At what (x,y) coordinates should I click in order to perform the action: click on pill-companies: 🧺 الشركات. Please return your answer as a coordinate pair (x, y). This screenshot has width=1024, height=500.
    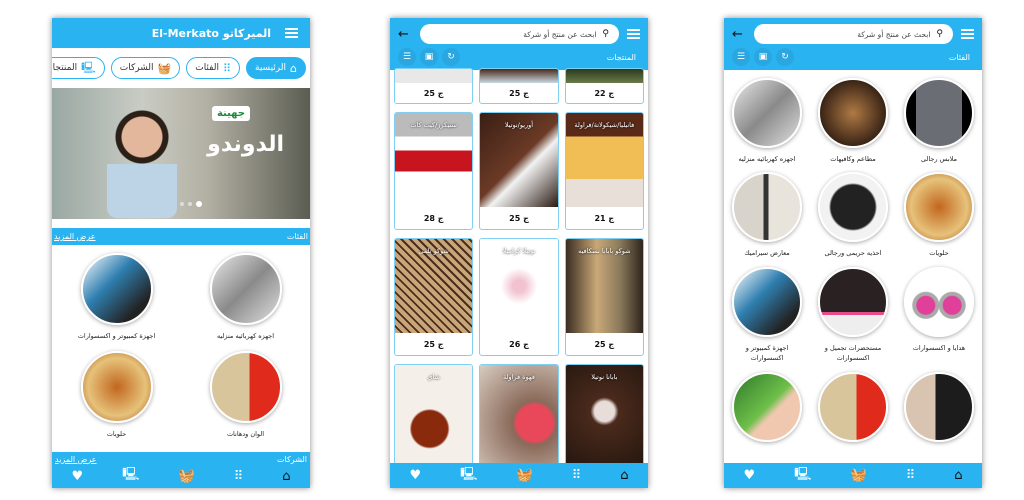
    Looking at the image, I should click on (145, 68).